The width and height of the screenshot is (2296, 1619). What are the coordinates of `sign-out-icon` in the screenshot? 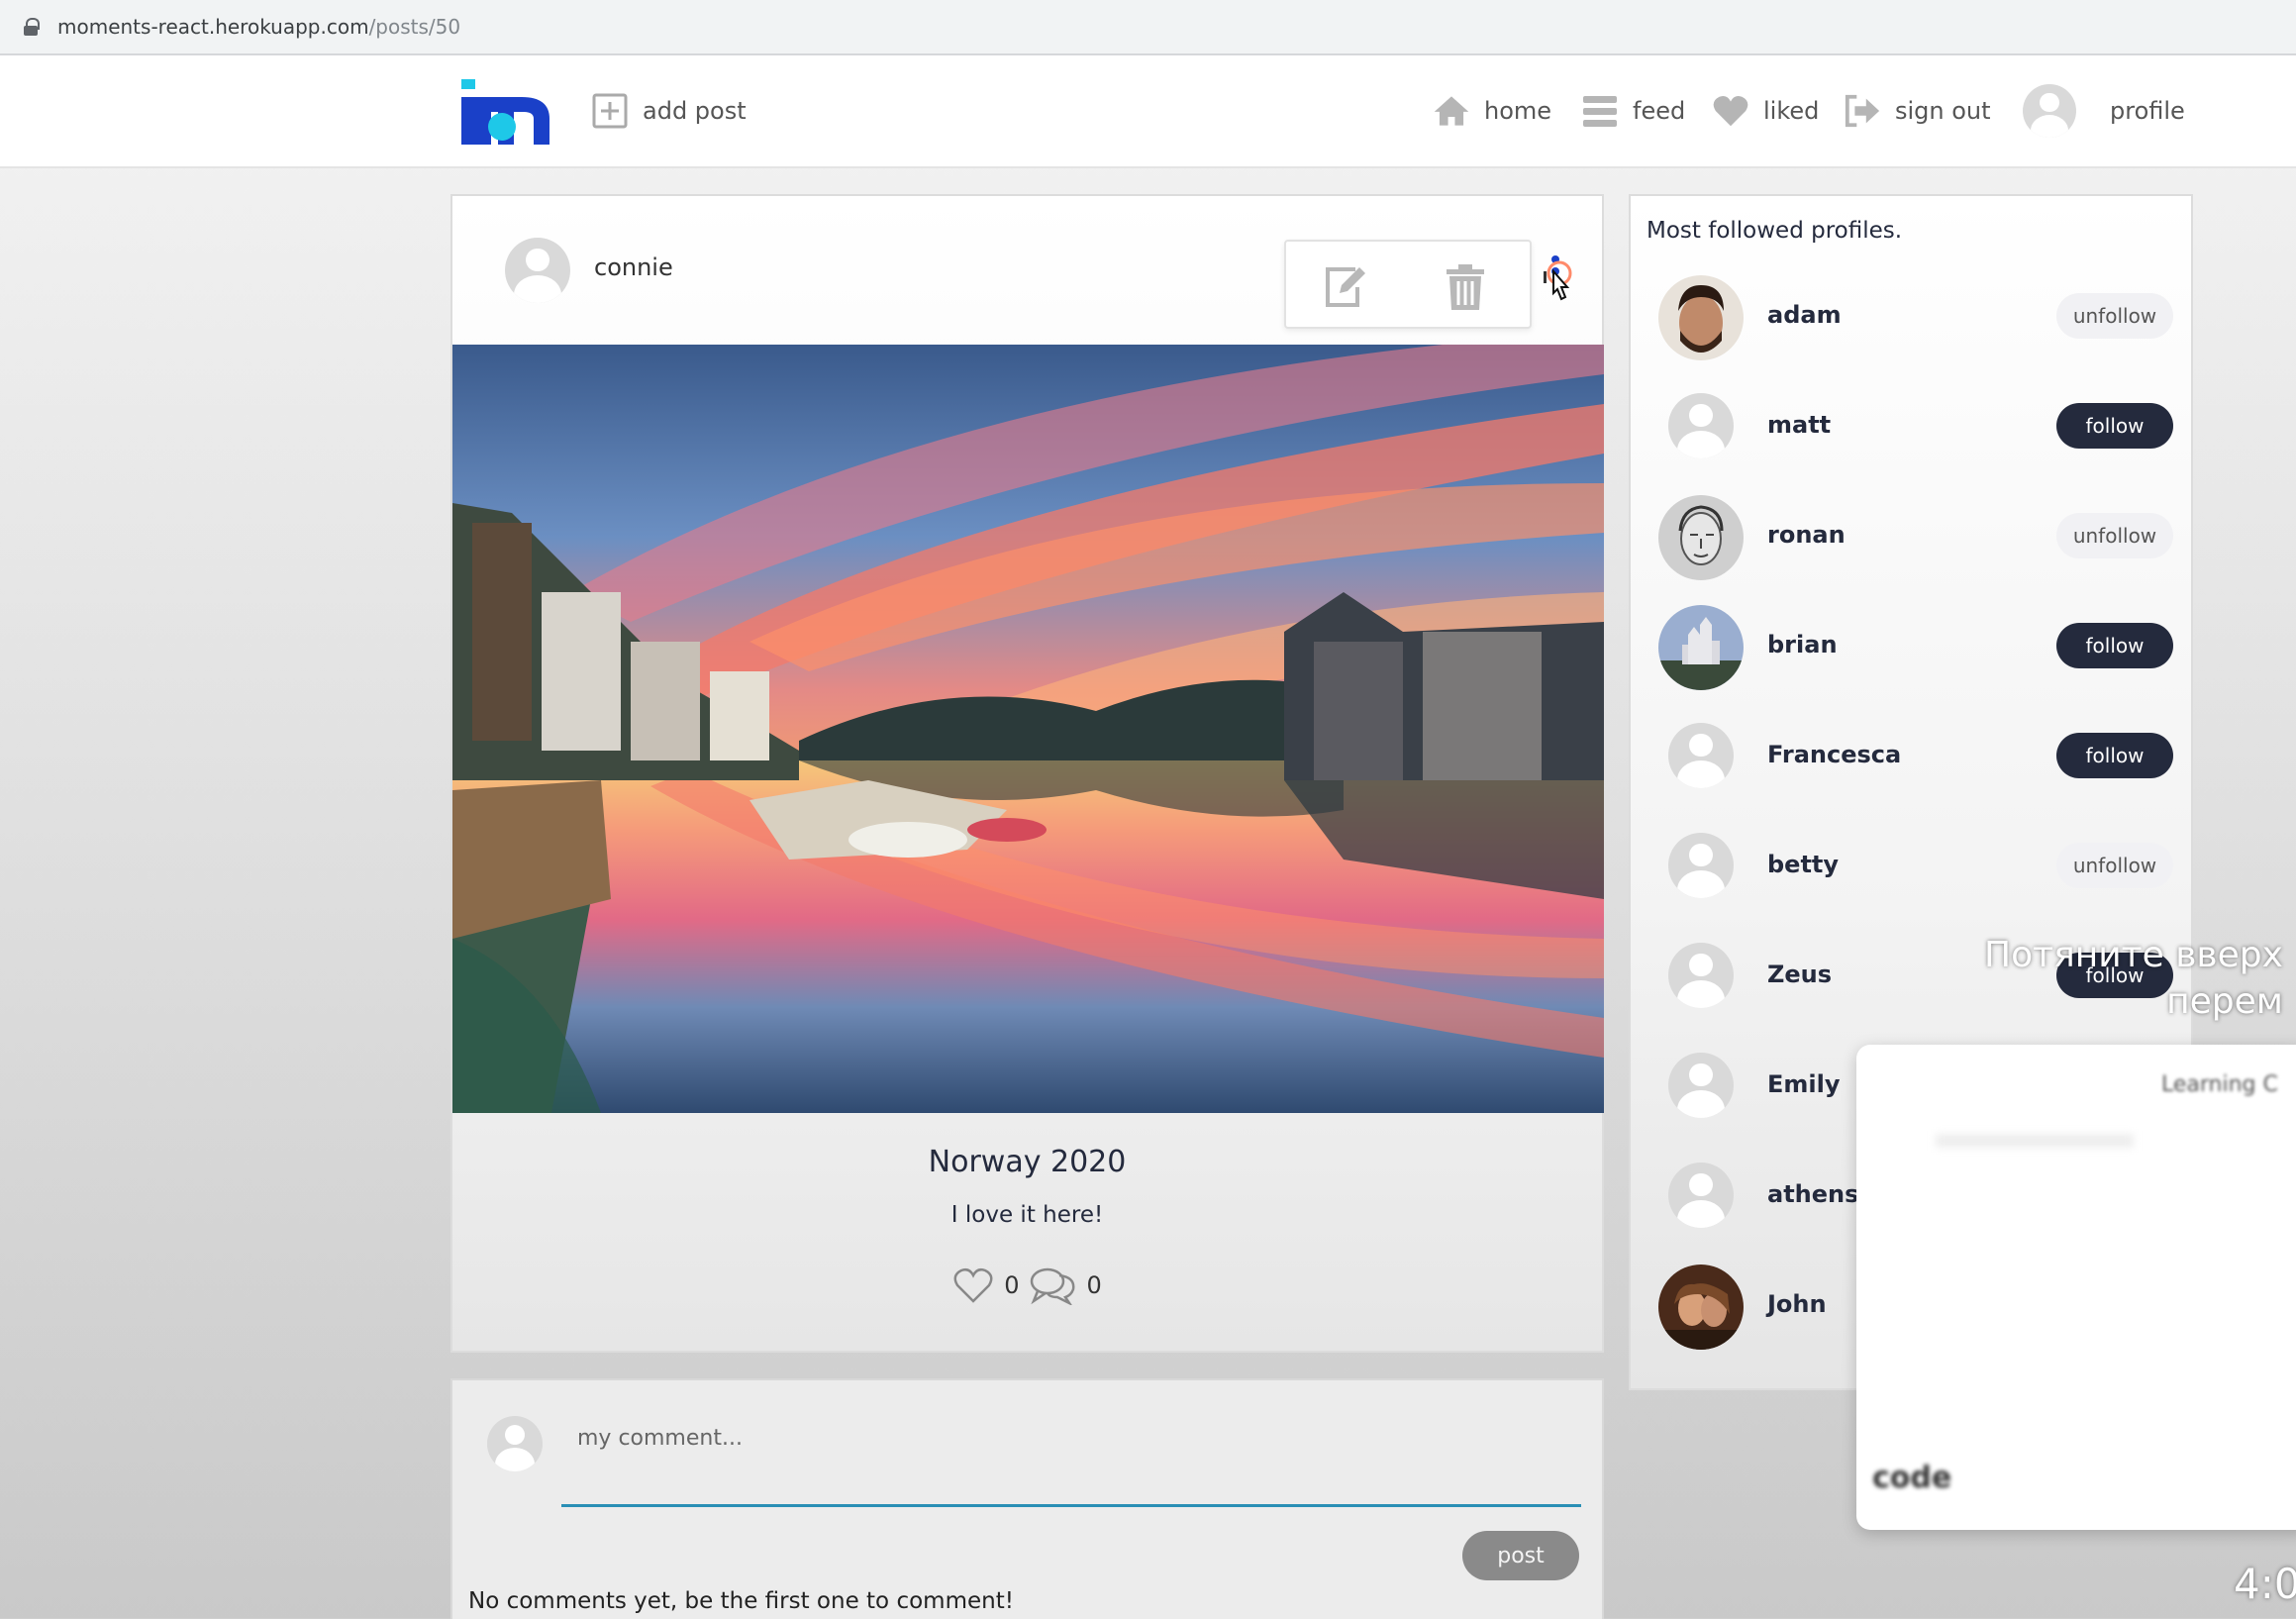 It's located at (1863, 111).